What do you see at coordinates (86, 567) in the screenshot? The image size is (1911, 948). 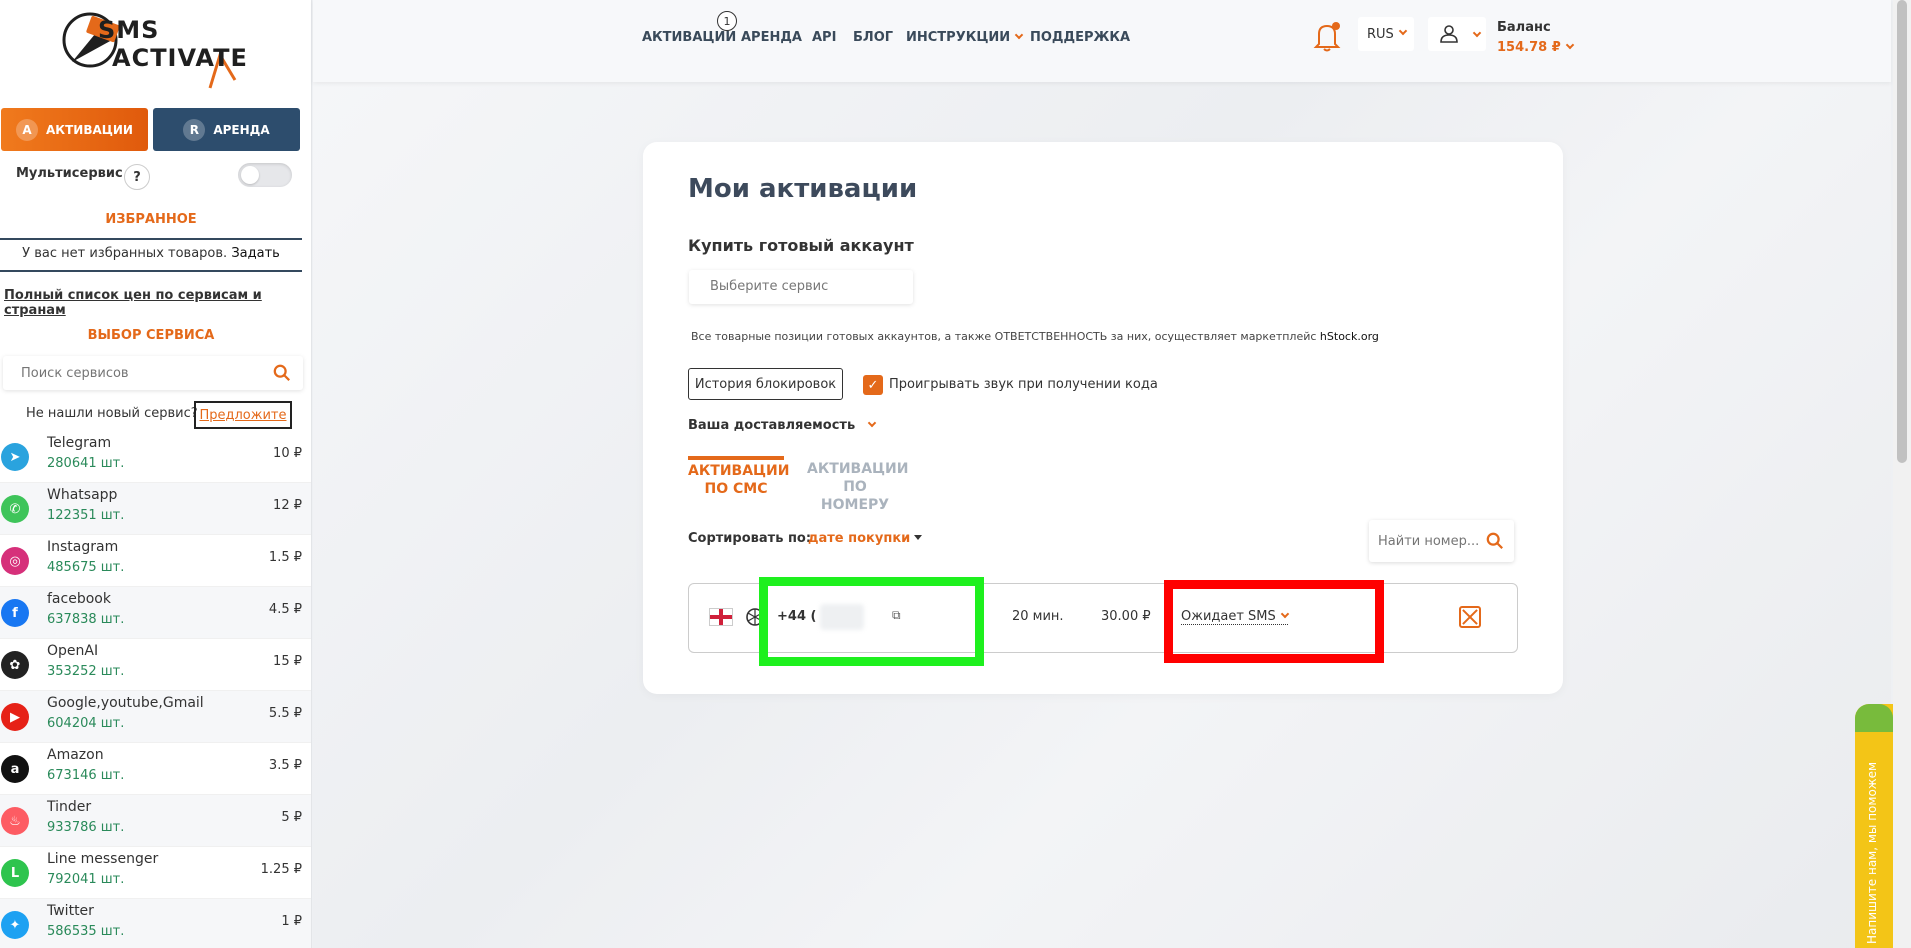 I see `service-count: 485675 шт.` at bounding box center [86, 567].